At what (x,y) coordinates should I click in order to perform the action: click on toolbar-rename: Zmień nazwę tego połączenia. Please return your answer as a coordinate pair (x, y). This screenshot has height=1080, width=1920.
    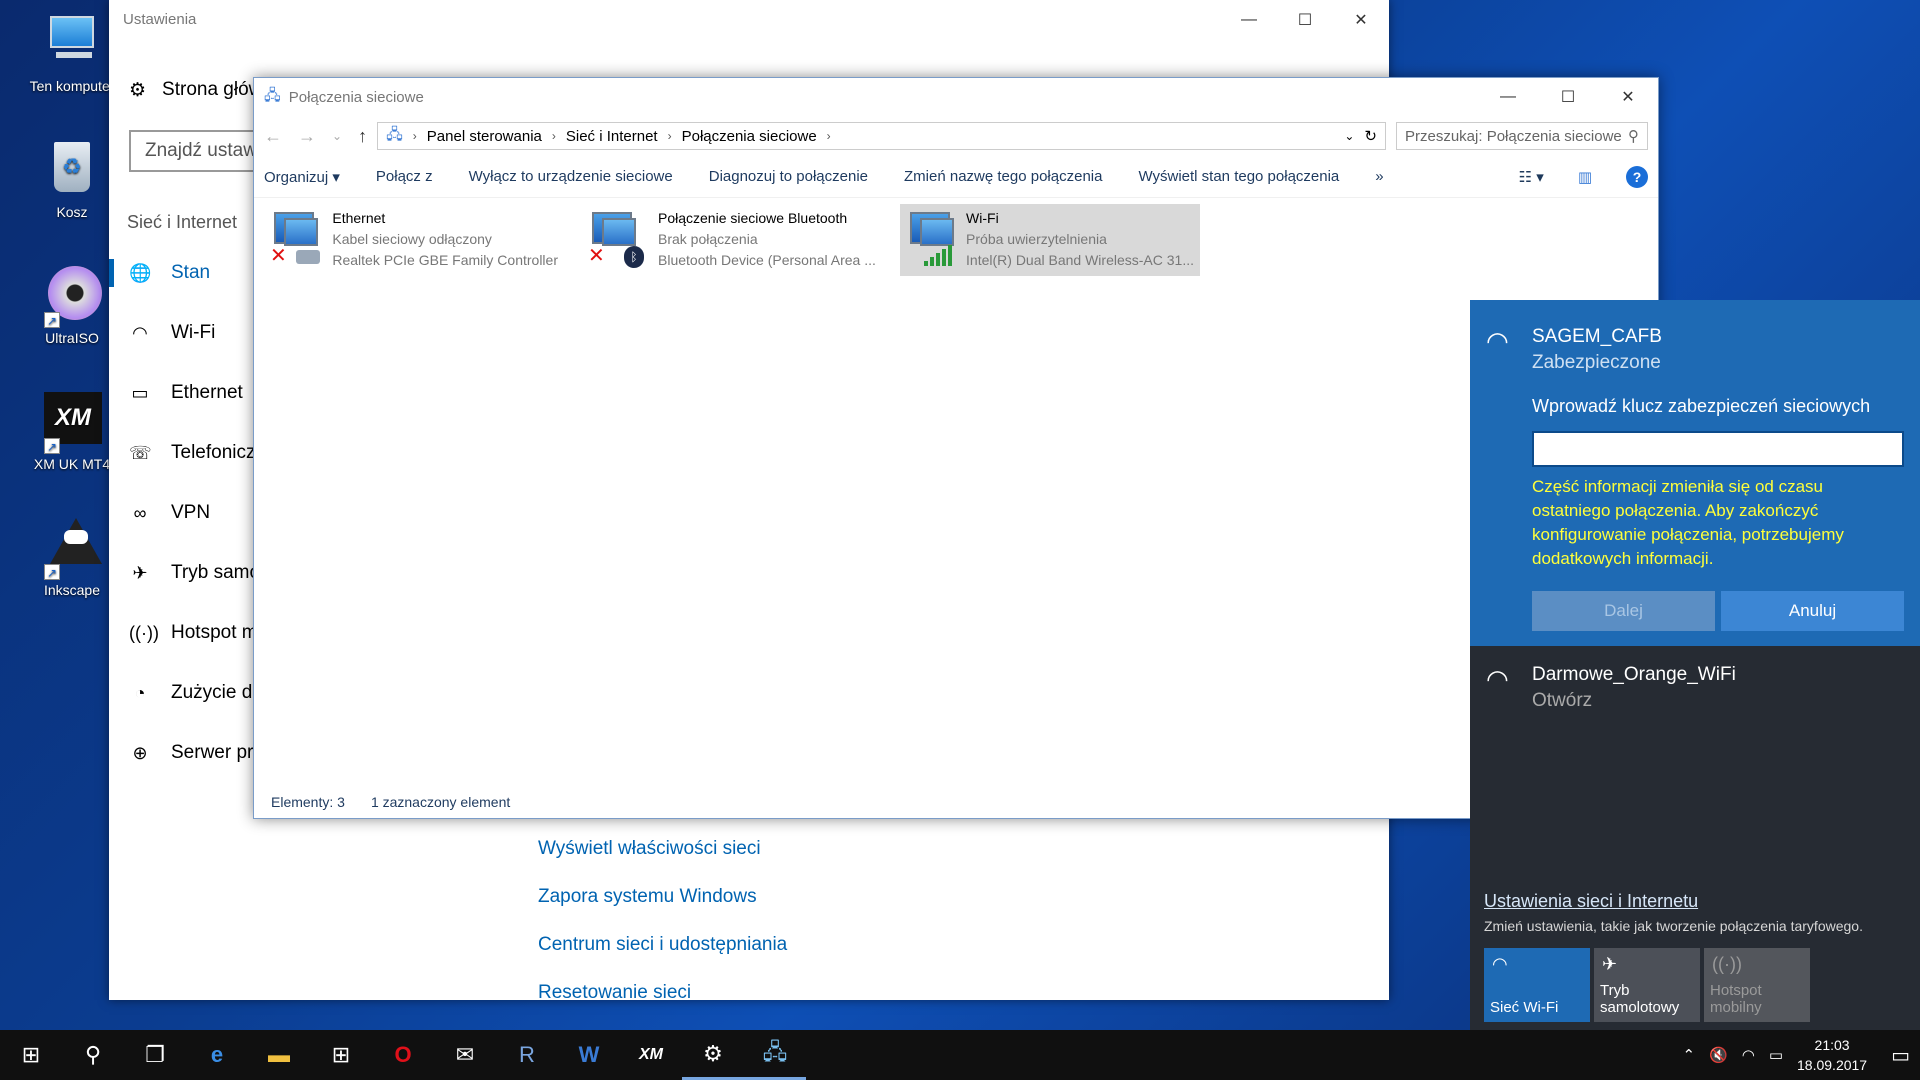
    Looking at the image, I should click on (1003, 176).